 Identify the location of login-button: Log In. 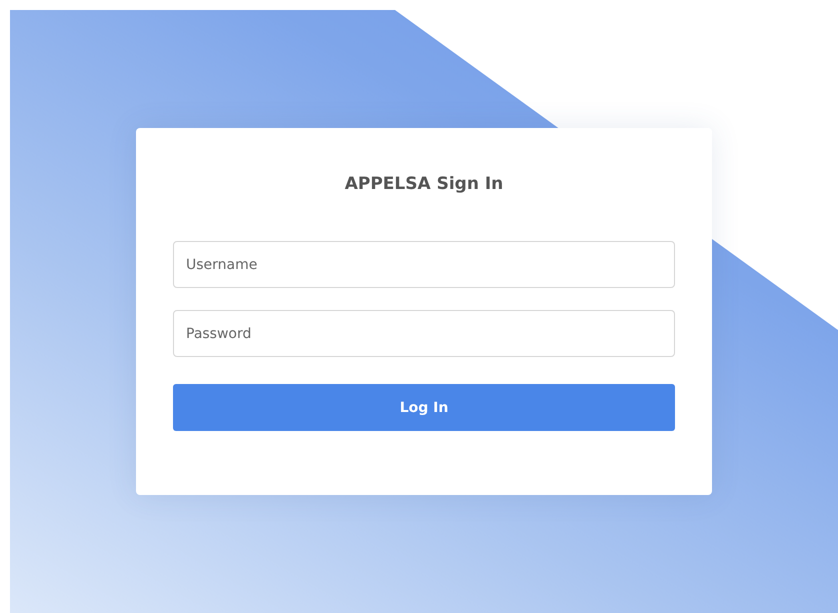
(424, 407).